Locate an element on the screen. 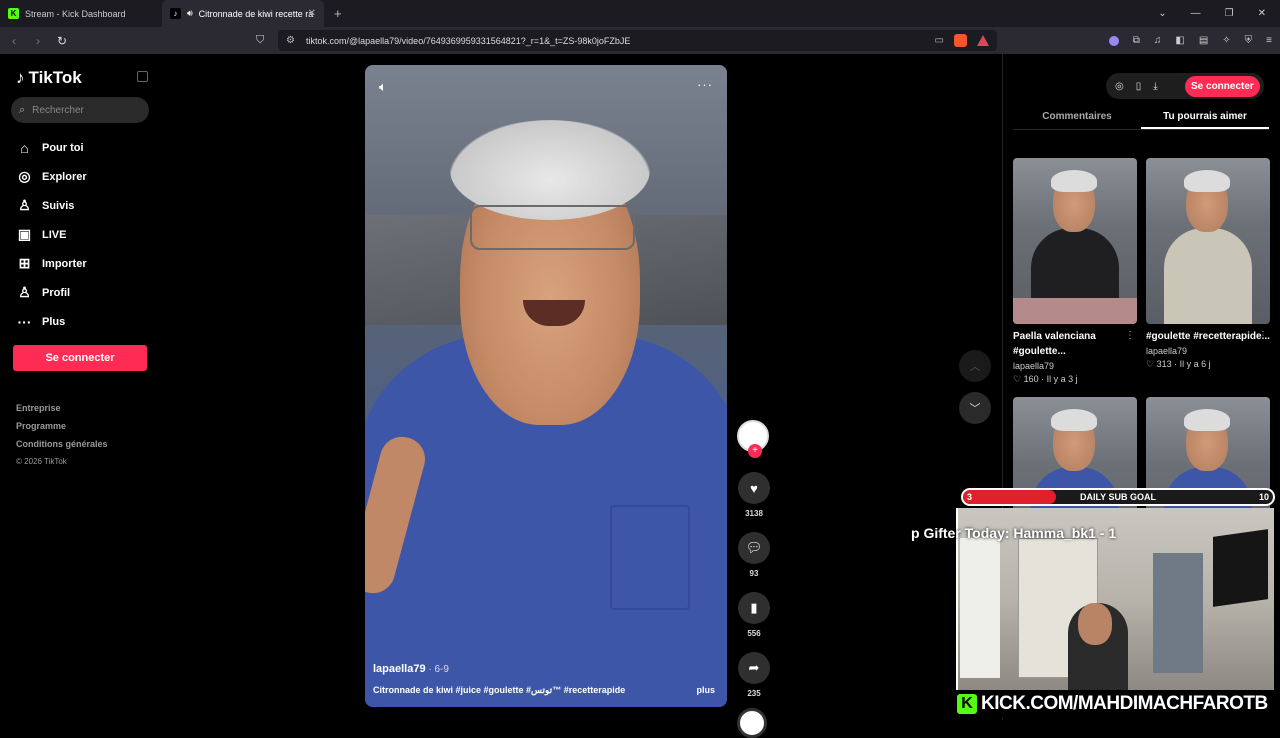  vpn-icon: ⛨ is located at coordinates (1249, 40).